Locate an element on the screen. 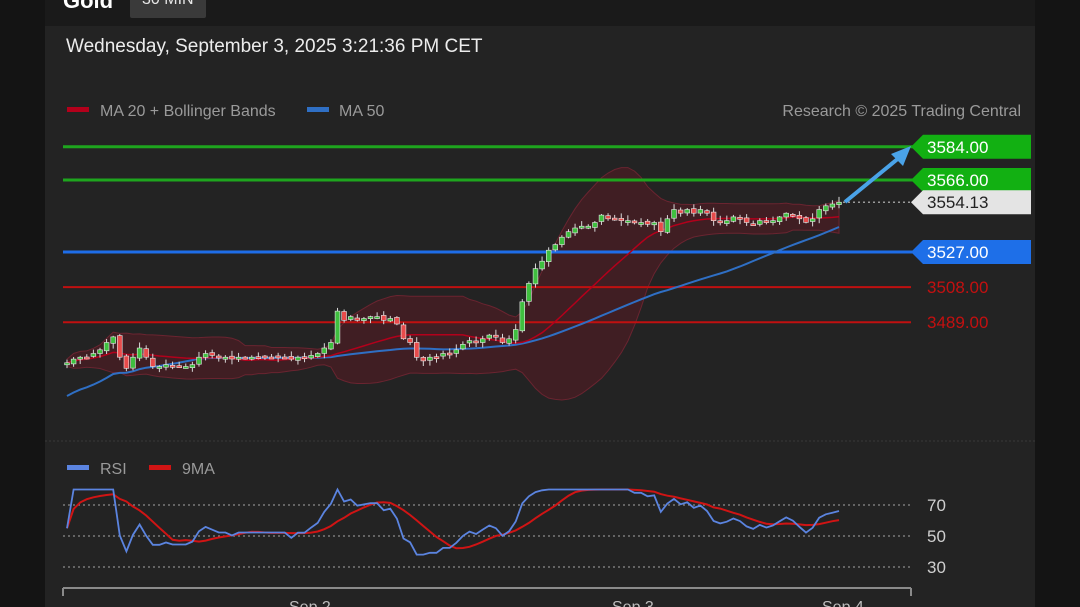  rsi-line is located at coordinates (453, 521).